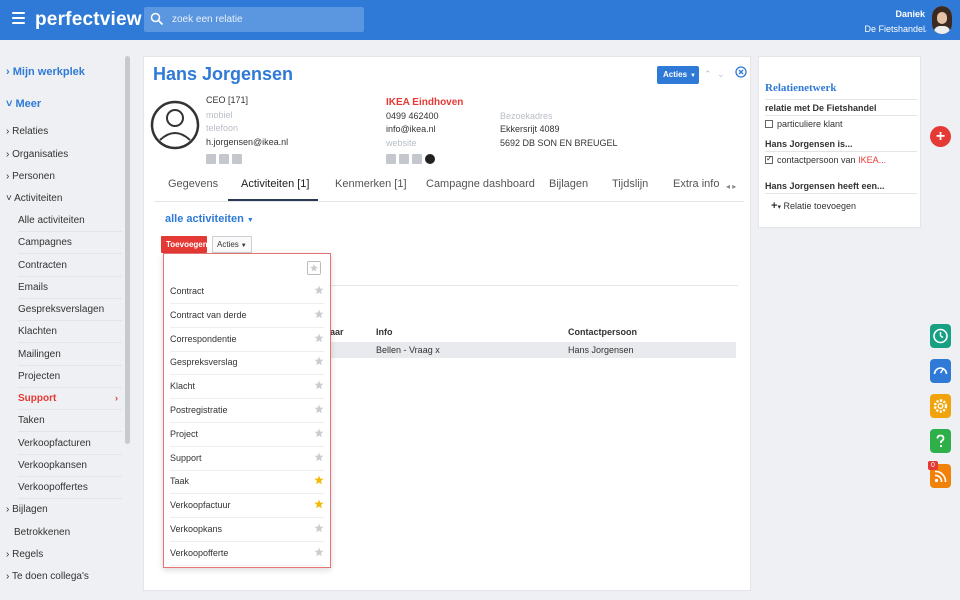  Describe the element at coordinates (940, 441) in the screenshot. I see `help-button` at that location.